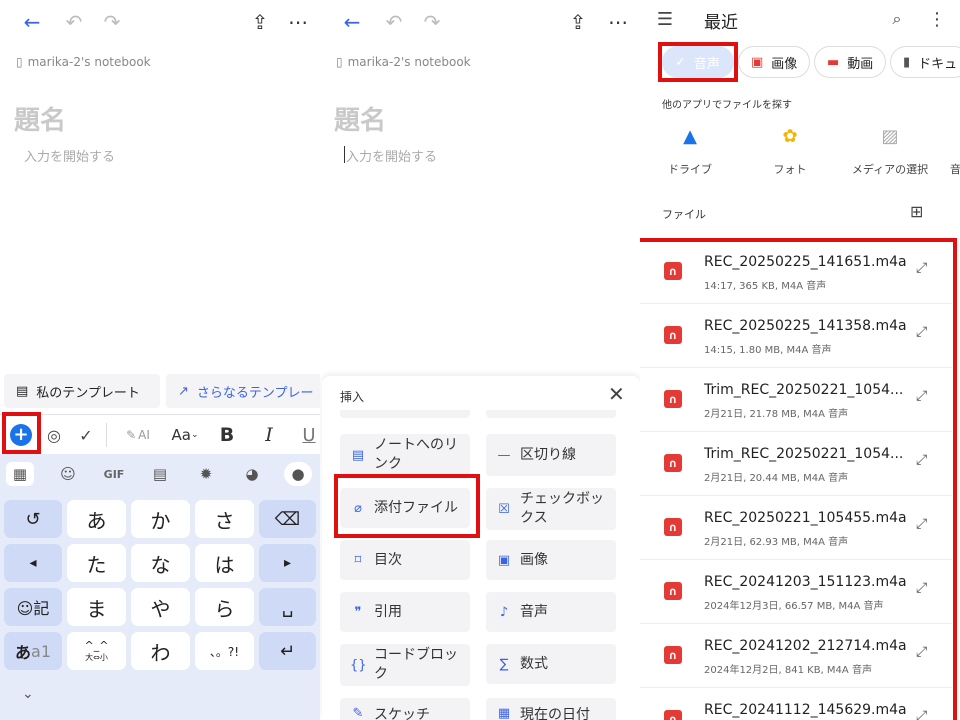  I want to click on bold-button: B, so click(227, 435).